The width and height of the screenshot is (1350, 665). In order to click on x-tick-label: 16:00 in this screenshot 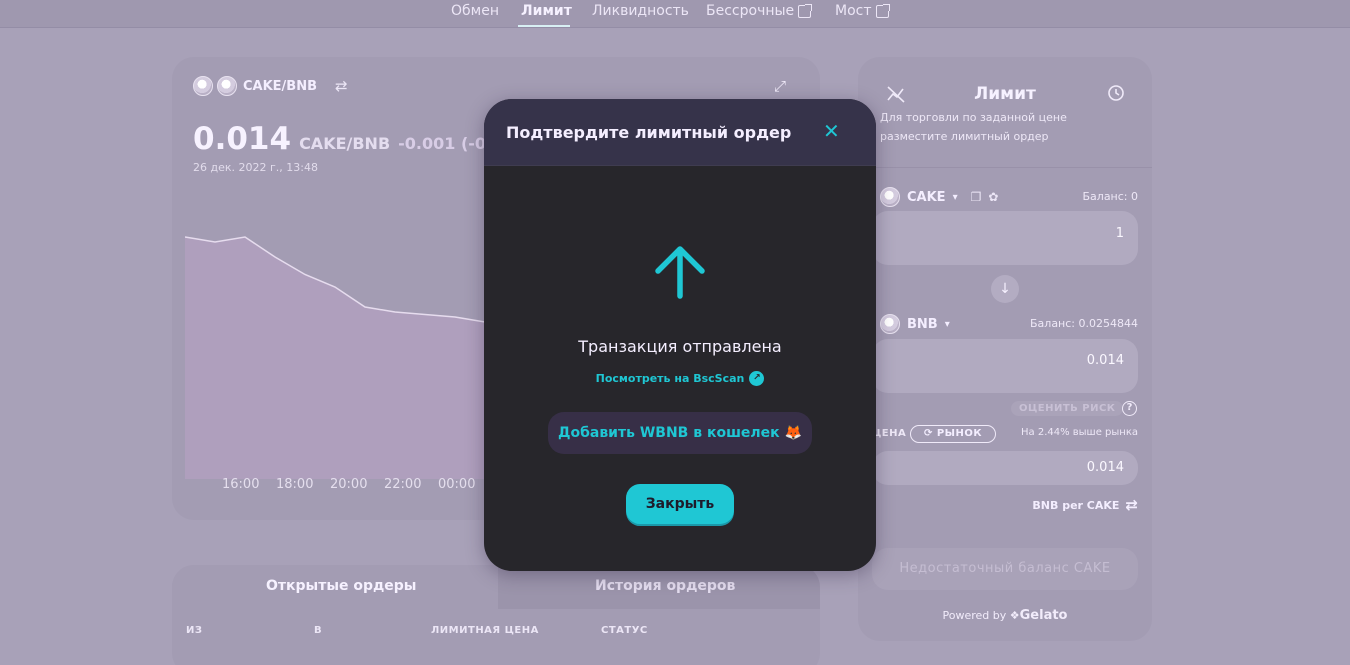, I will do `click(241, 484)`.